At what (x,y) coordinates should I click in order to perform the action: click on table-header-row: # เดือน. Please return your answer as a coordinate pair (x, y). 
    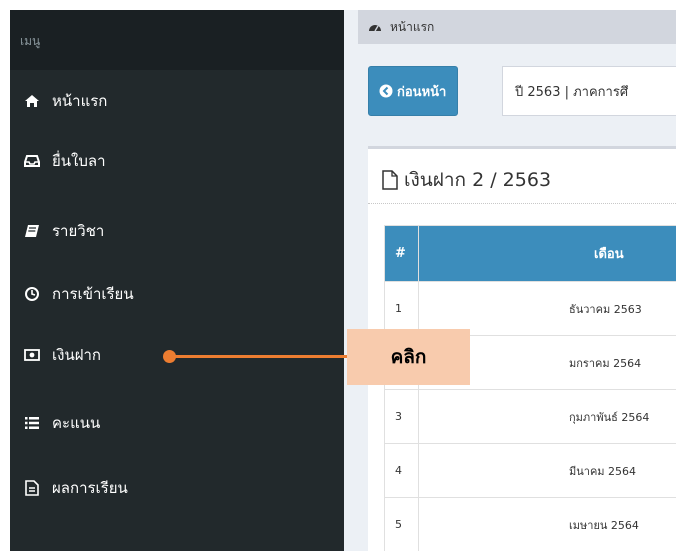
    Looking at the image, I should click on (530, 253).